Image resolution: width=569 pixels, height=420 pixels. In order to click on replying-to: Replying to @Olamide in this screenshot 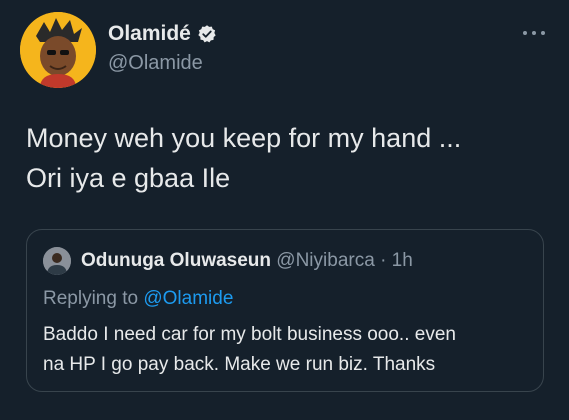, I will do `click(138, 299)`.